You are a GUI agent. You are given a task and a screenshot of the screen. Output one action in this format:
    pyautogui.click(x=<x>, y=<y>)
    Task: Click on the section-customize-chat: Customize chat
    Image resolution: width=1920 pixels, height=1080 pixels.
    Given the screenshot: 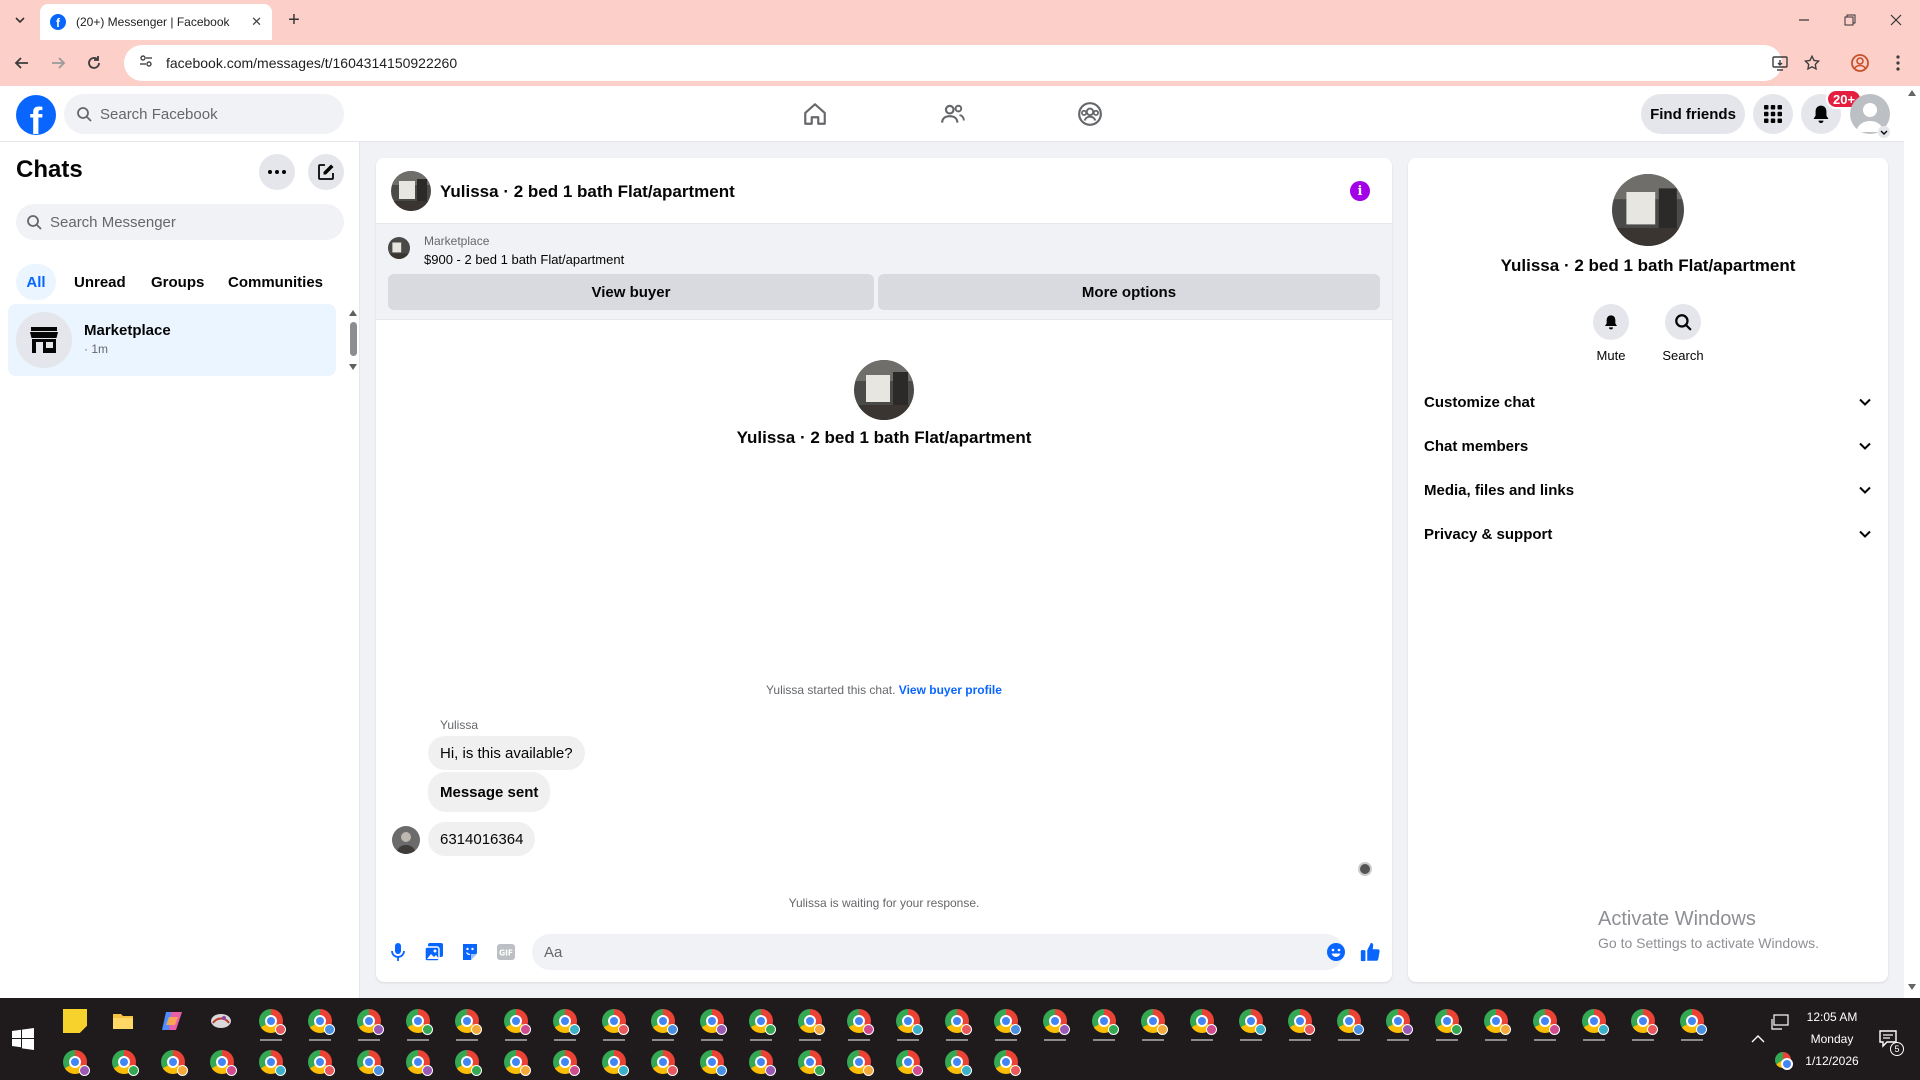 What is the action you would take?
    pyautogui.click(x=1648, y=402)
    